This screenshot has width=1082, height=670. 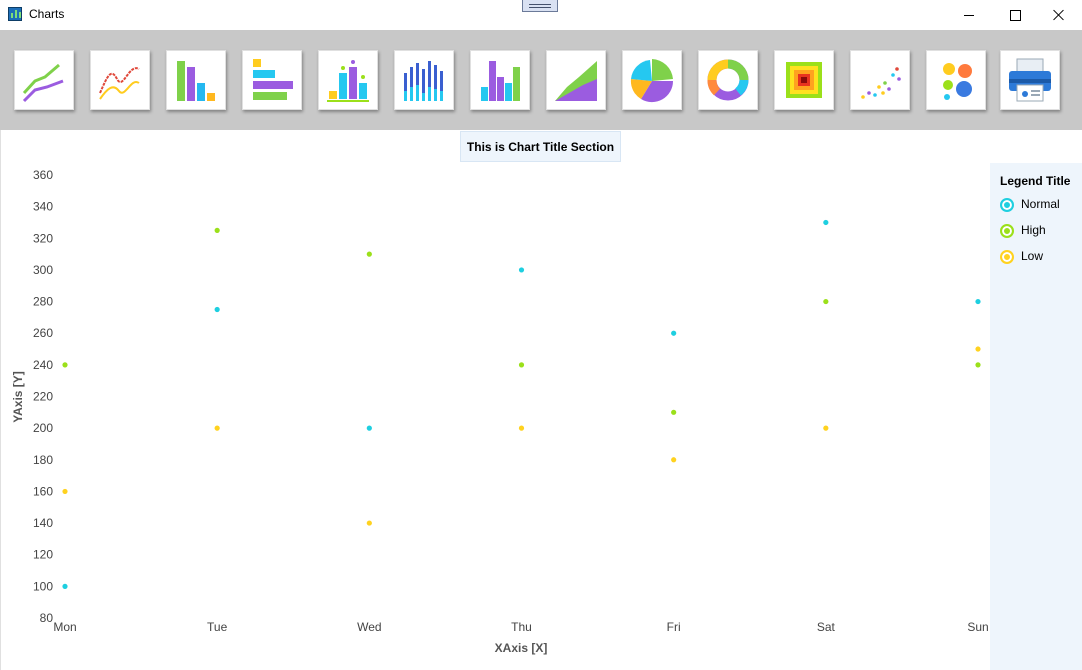 I want to click on heatmap-icon, so click(x=804, y=80).